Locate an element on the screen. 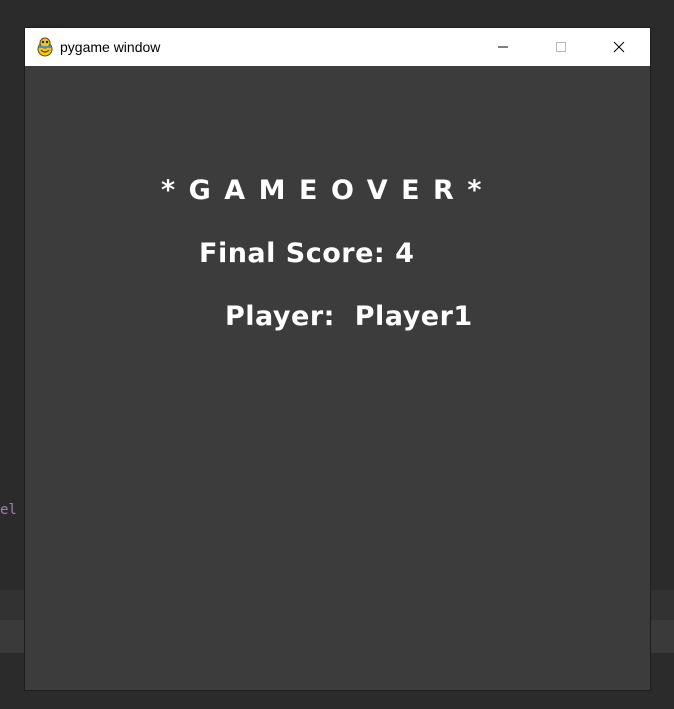 The height and width of the screenshot is (709, 674). maximize-button is located at coordinates (561, 47).